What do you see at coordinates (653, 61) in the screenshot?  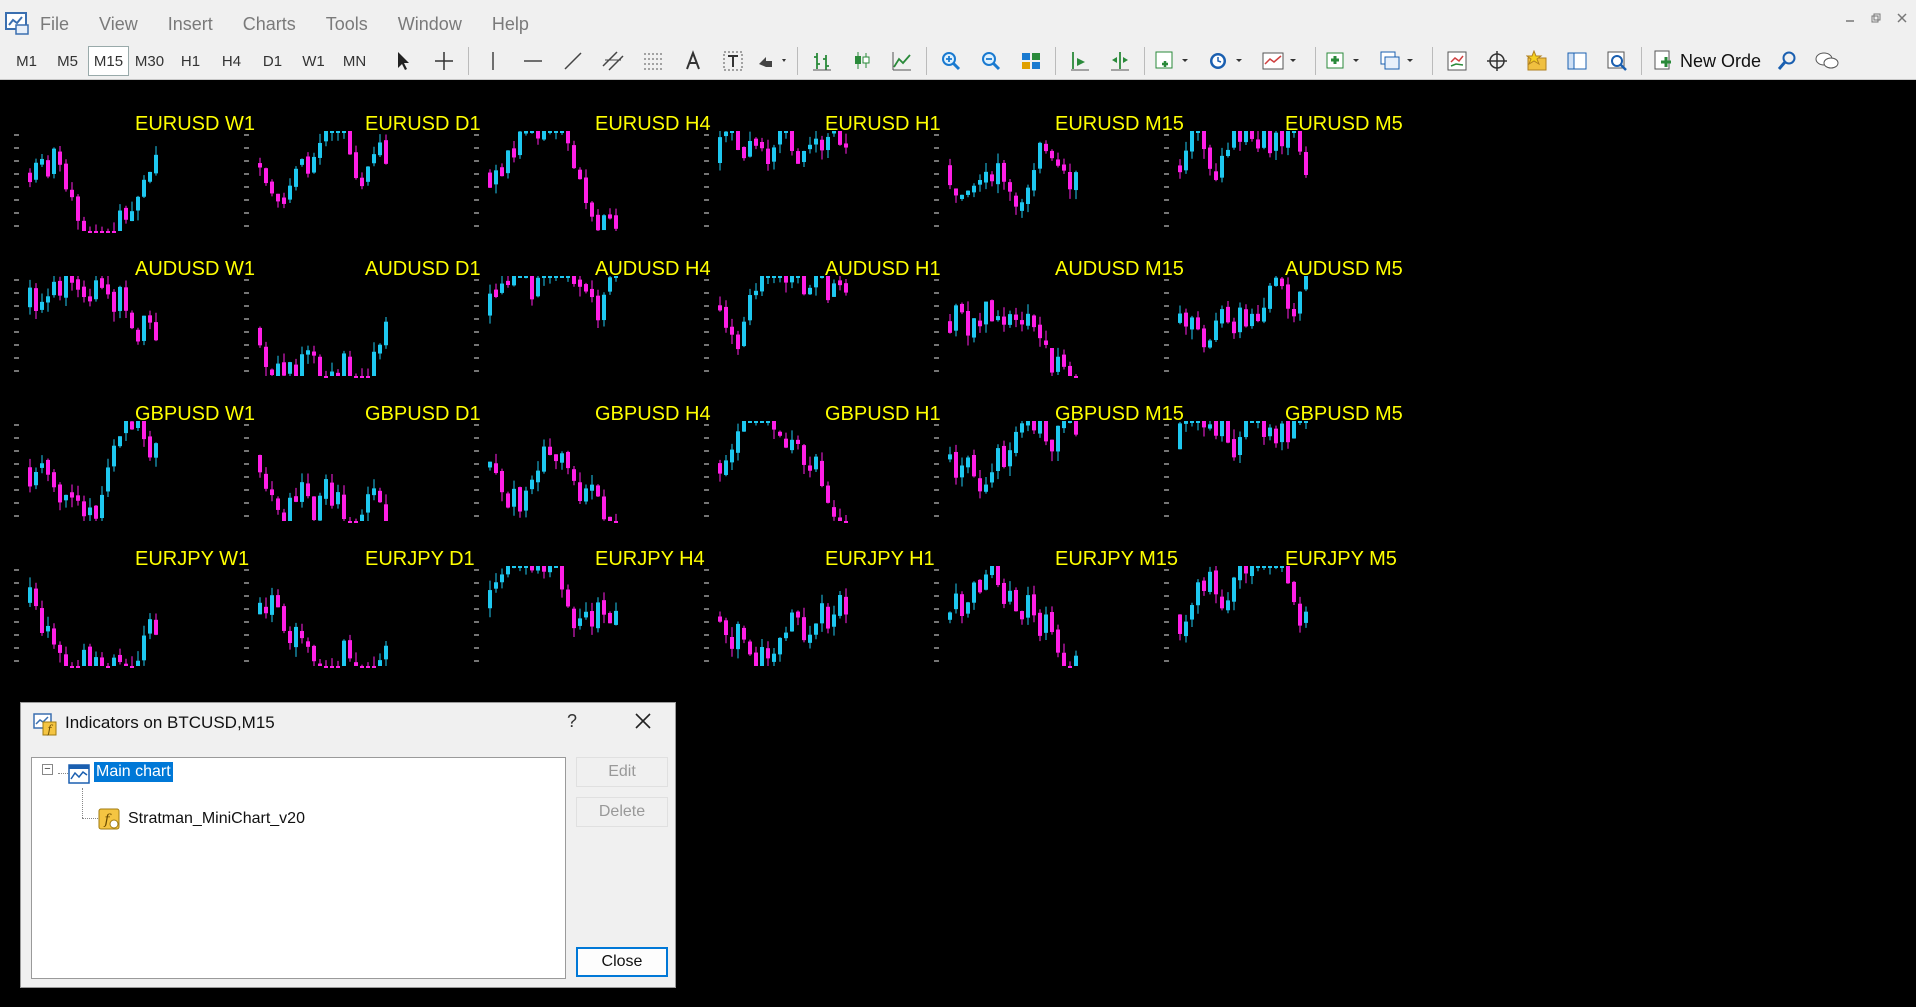 I see `fibonacci-tool` at bounding box center [653, 61].